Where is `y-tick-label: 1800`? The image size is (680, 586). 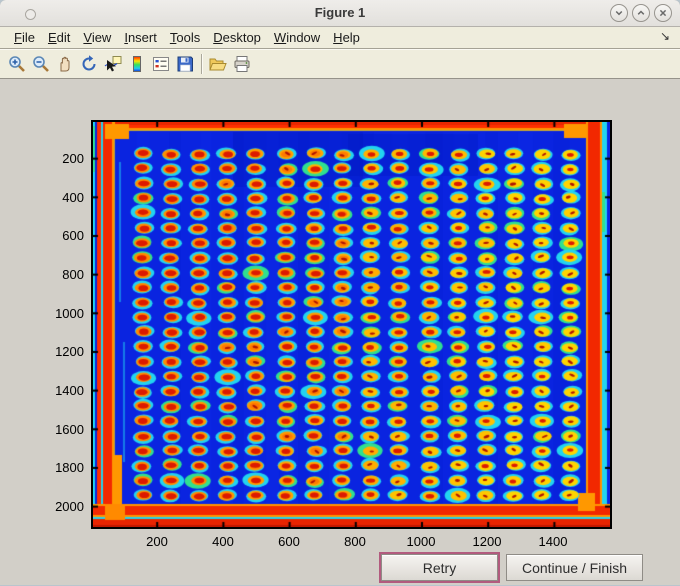 y-tick-label: 1800 is located at coordinates (69, 467).